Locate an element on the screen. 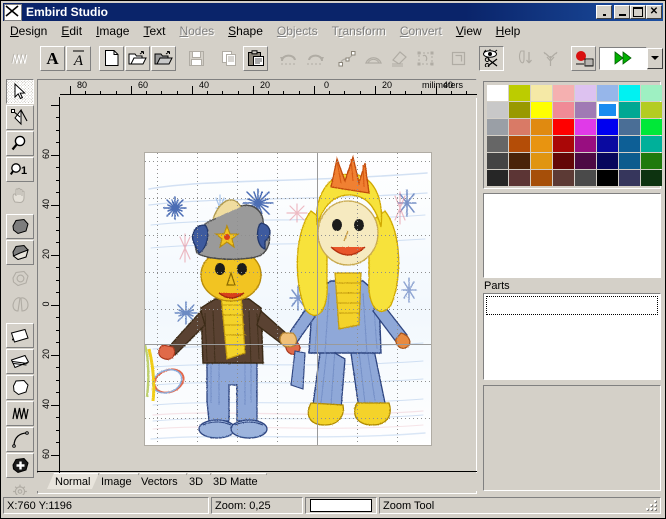  menu-shape: Shape is located at coordinates (245, 31).